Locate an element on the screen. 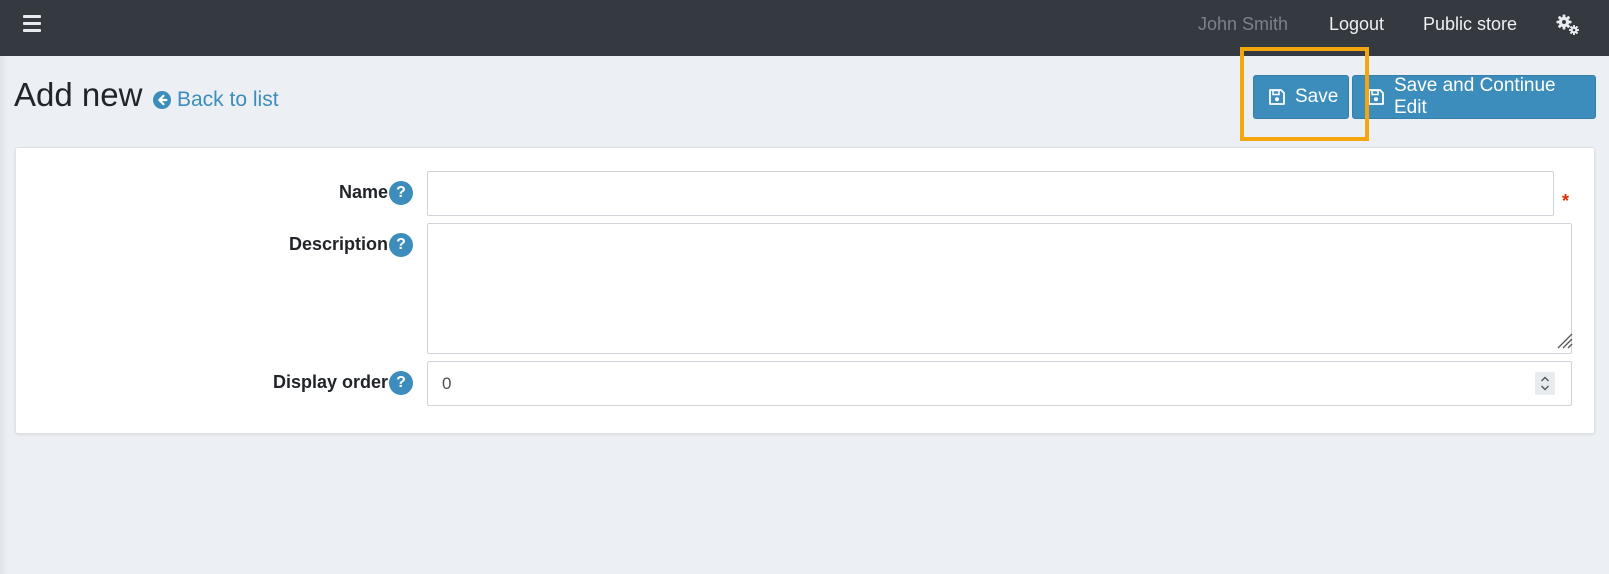 Image resolution: width=1609 pixels, height=574 pixels. save-and-continue-button: Save and Continue Edit is located at coordinates (1474, 97).